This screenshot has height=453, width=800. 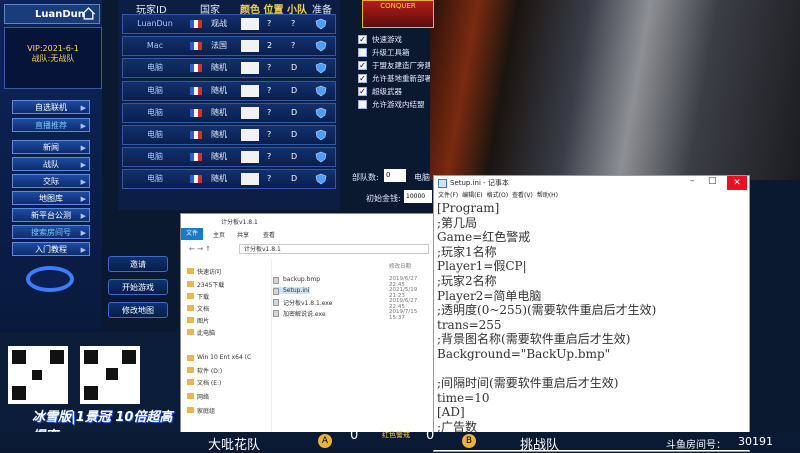 I want to click on menu-news: 新闻 ▶, so click(x=51, y=147).